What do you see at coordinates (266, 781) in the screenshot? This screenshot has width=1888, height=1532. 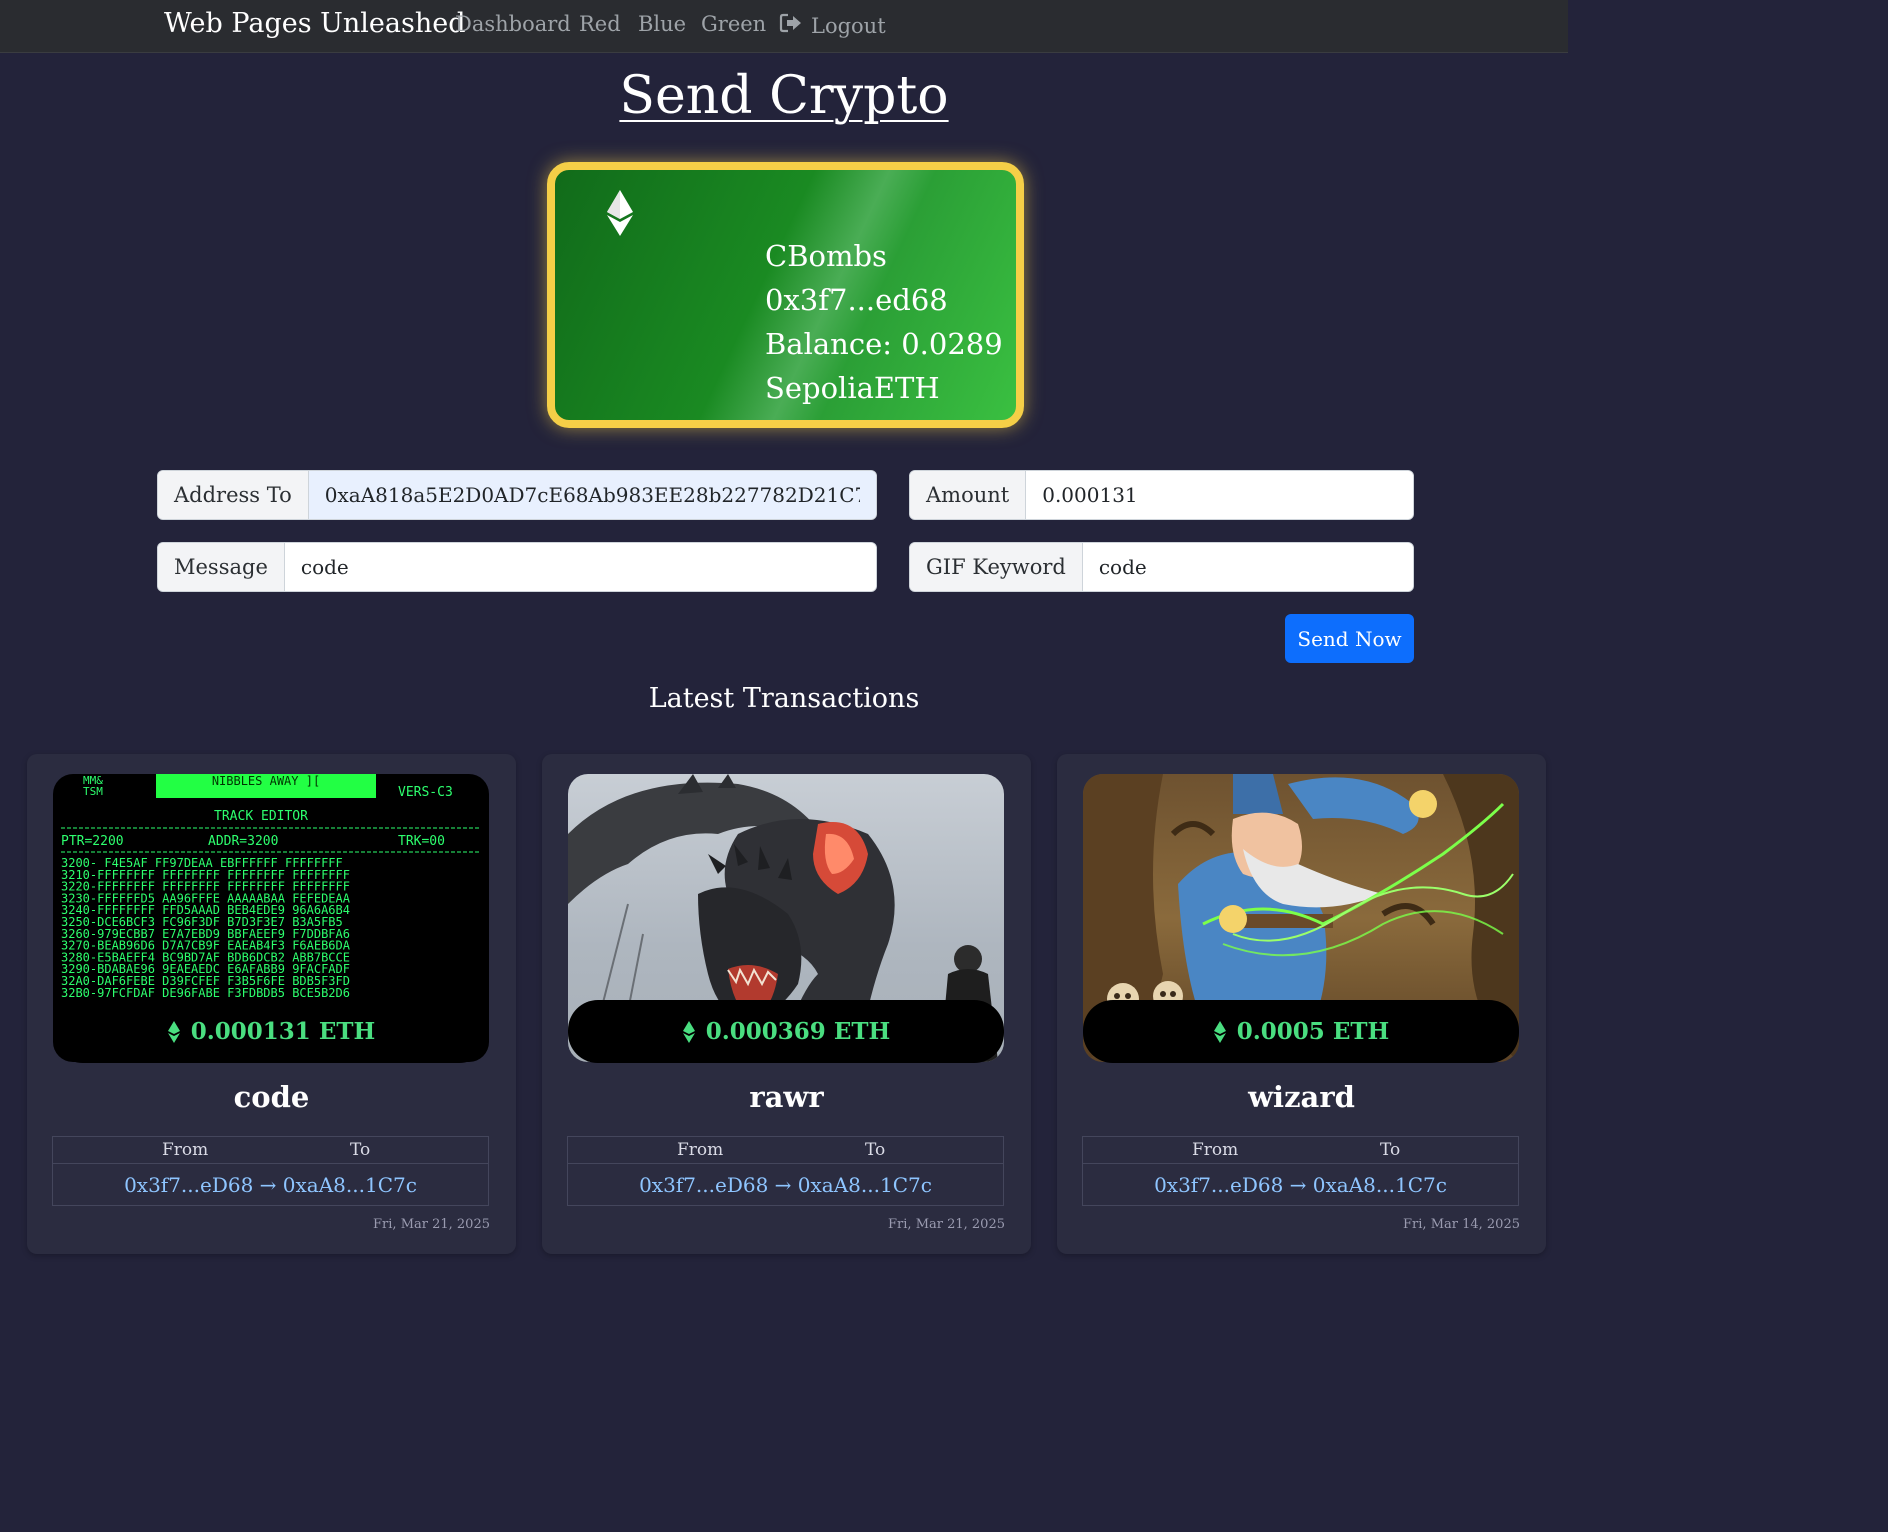 I see `gif-text-banner: NIBBLES AWAY ][` at bounding box center [266, 781].